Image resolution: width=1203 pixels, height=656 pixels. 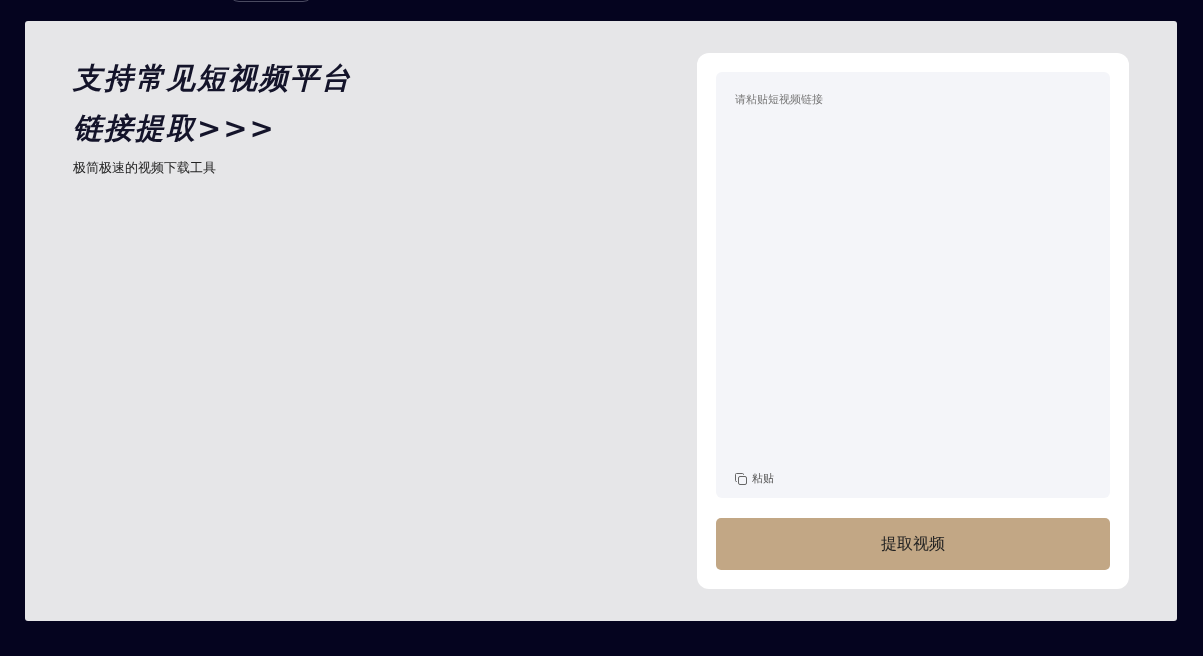 What do you see at coordinates (212, 78) in the screenshot?
I see `headline: 支持常见短视频平台` at bounding box center [212, 78].